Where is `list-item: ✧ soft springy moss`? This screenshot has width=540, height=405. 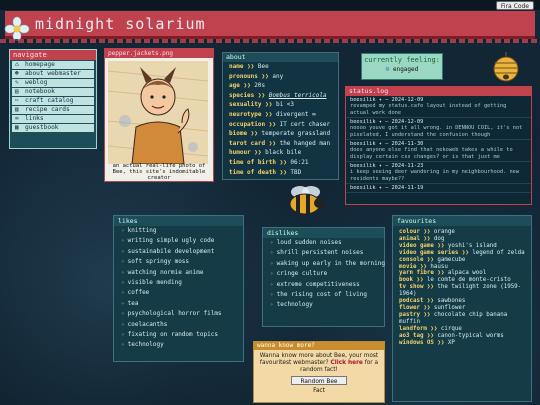
list-item: ✧ soft springy moss is located at coordinates (178, 262).